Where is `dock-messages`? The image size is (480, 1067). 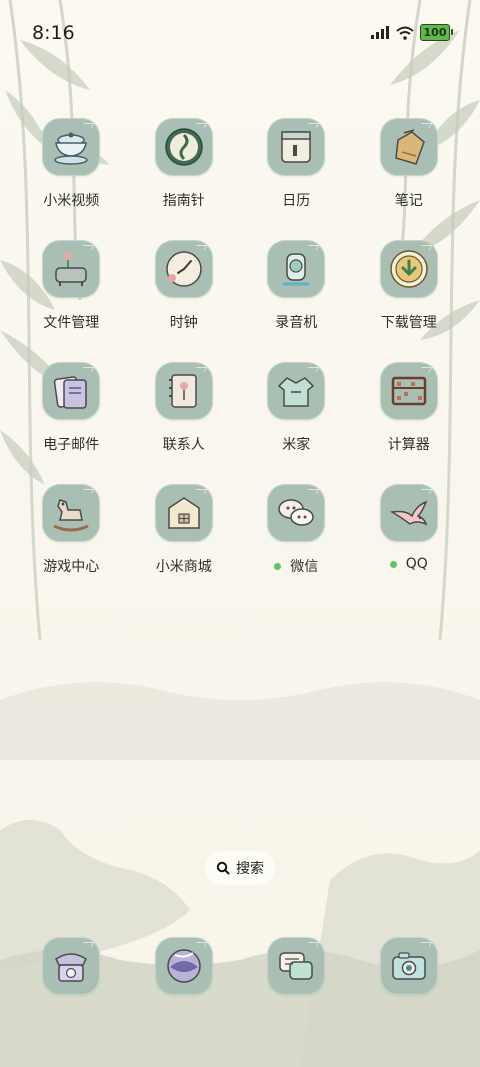
dock-messages is located at coordinates (296, 967).